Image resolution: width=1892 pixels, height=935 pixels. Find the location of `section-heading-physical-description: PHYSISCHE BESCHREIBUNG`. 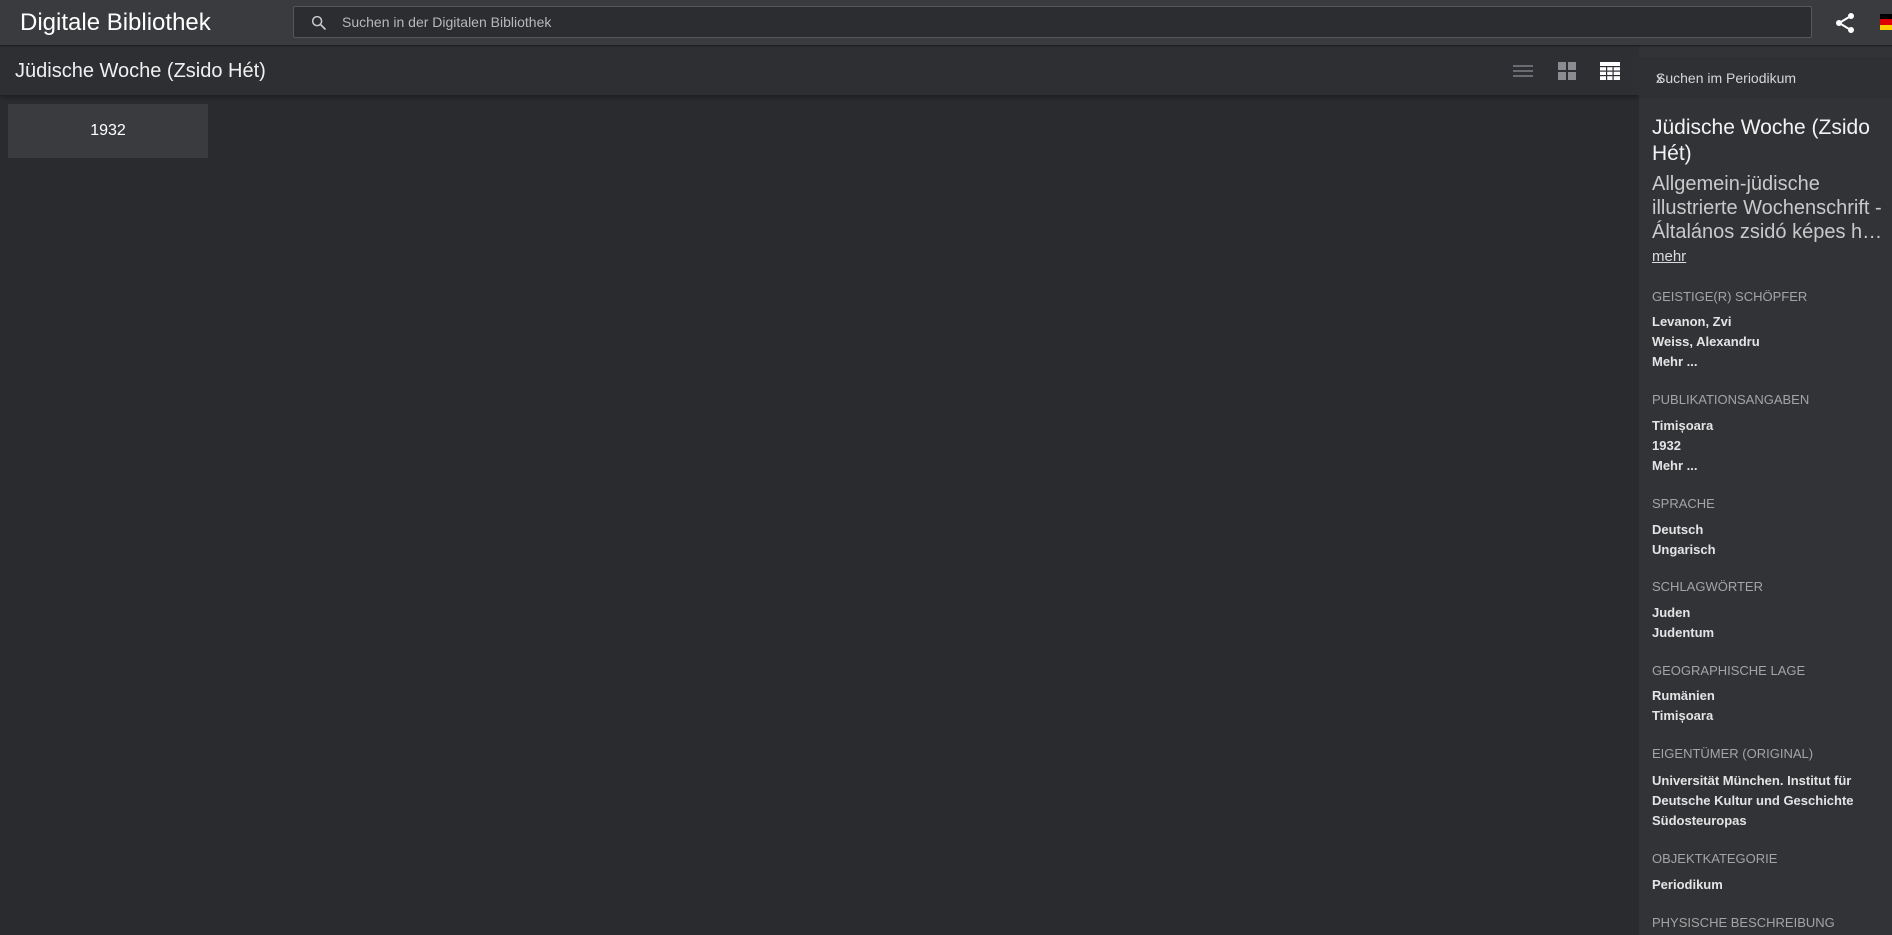

section-heading-physical-description: PHYSISCHE BESCHREIBUNG is located at coordinates (1743, 922).